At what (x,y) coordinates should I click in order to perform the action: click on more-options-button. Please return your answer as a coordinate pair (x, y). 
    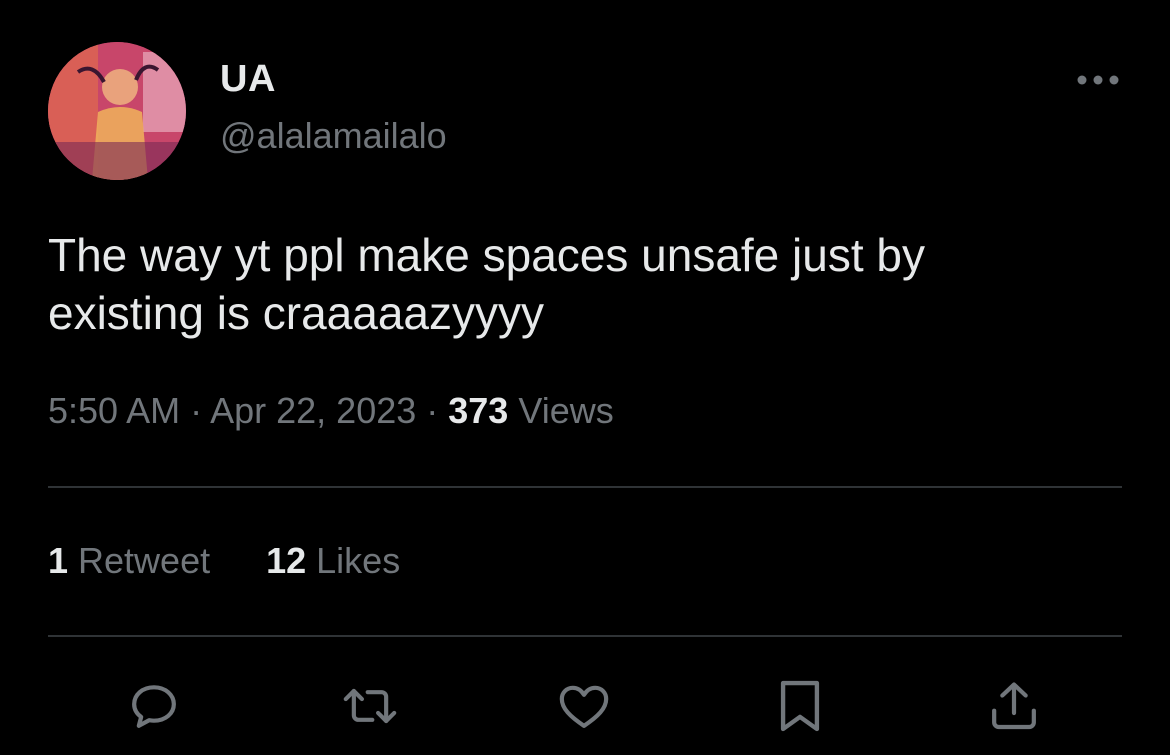
    Looking at the image, I should click on (1098, 80).